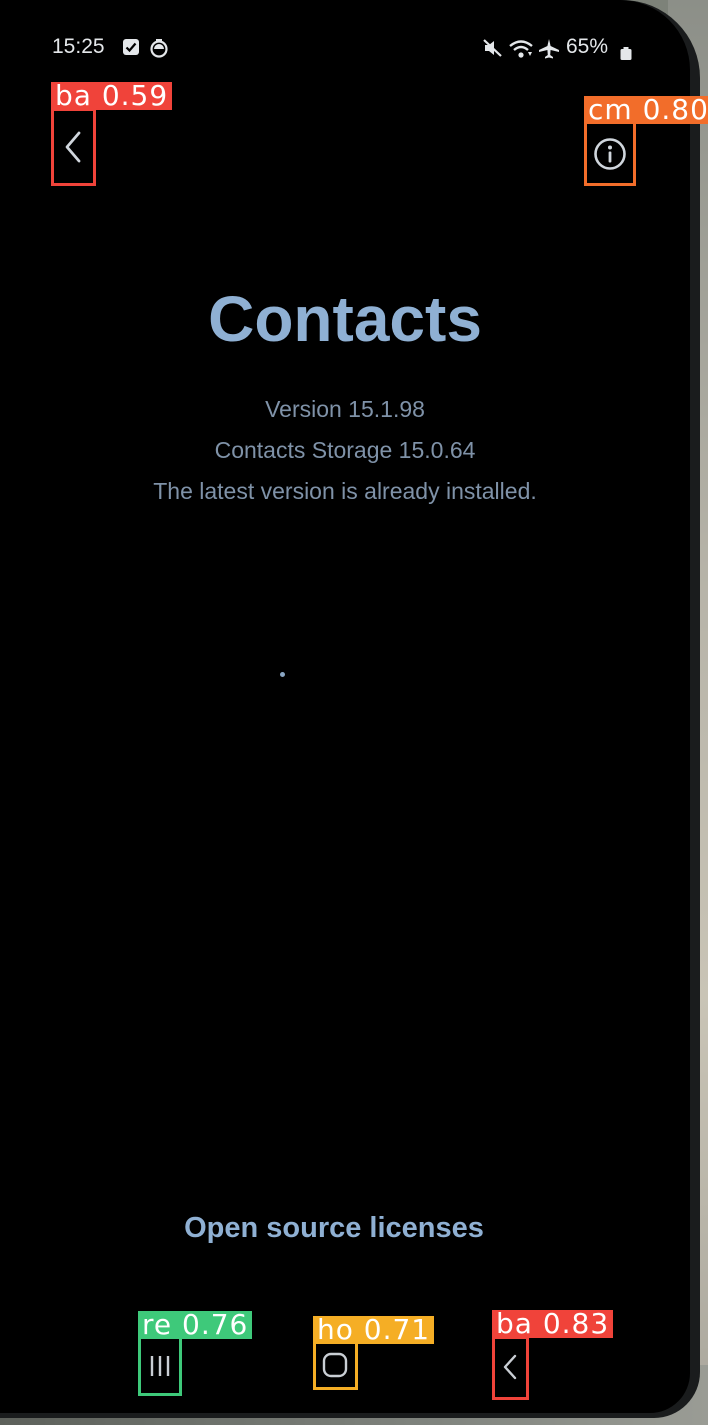 This screenshot has height=1425, width=708. Describe the element at coordinates (73, 147) in the screenshot. I see `detection-box-back` at that location.